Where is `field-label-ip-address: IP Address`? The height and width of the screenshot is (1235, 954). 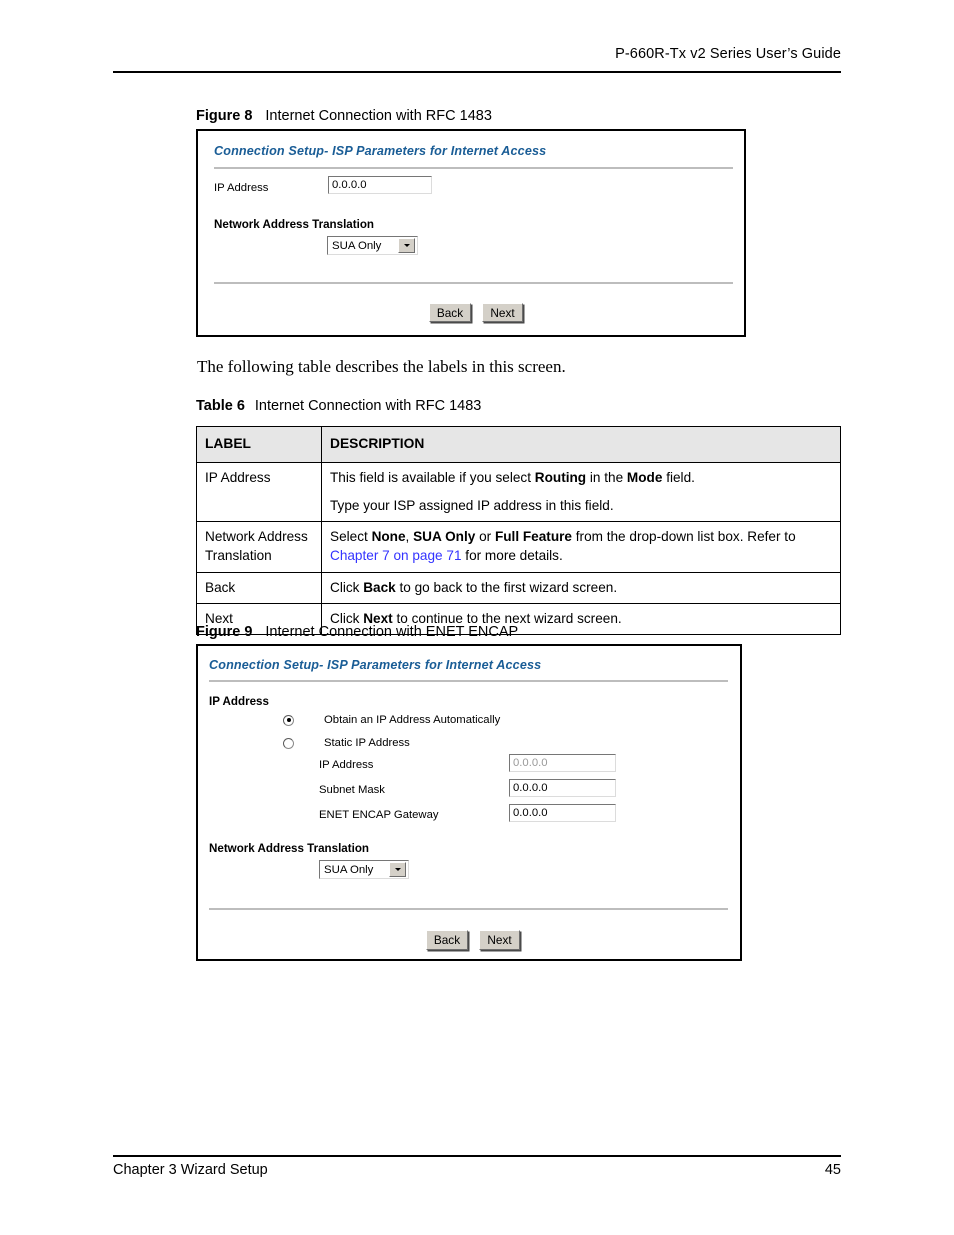
field-label-ip-address: IP Address is located at coordinates (346, 765).